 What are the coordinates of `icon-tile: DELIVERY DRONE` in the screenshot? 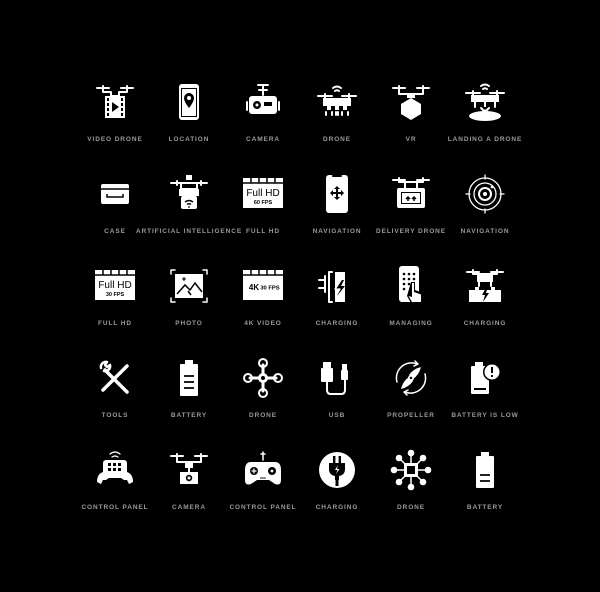 It's located at (411, 218).